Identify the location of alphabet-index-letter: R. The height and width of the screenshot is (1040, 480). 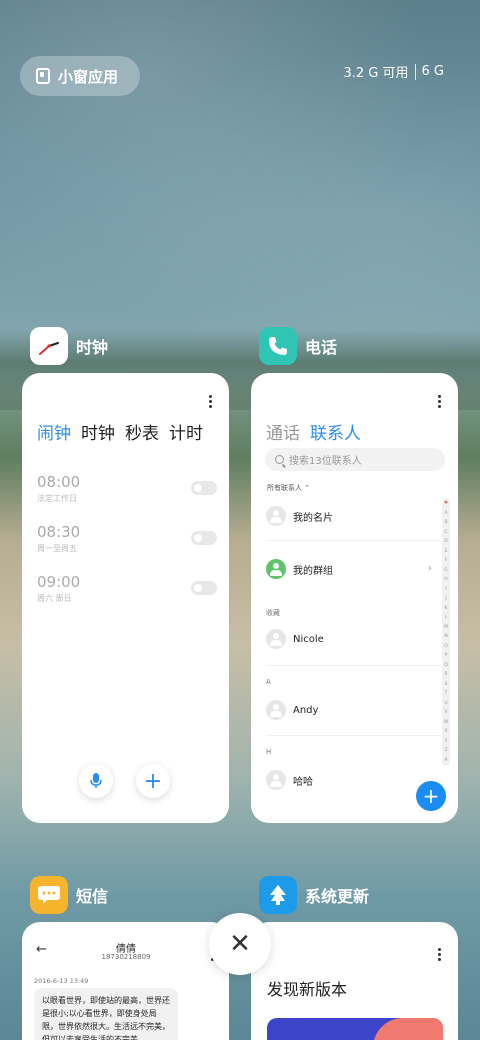
(445, 674).